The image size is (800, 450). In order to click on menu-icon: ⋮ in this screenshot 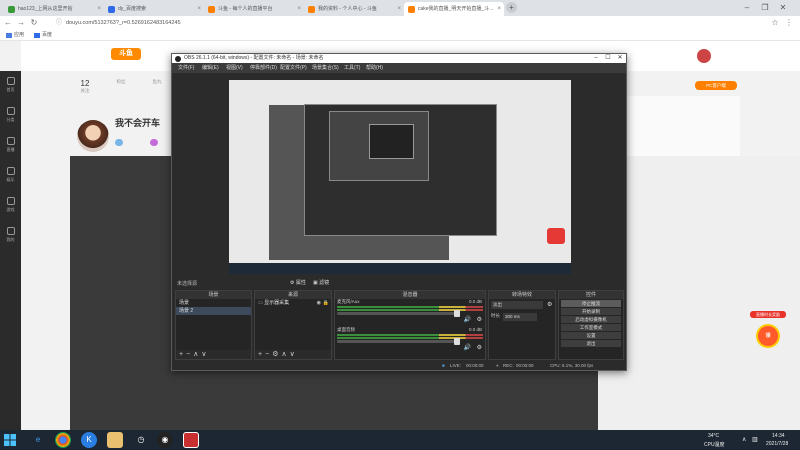, I will do `click(789, 23)`.